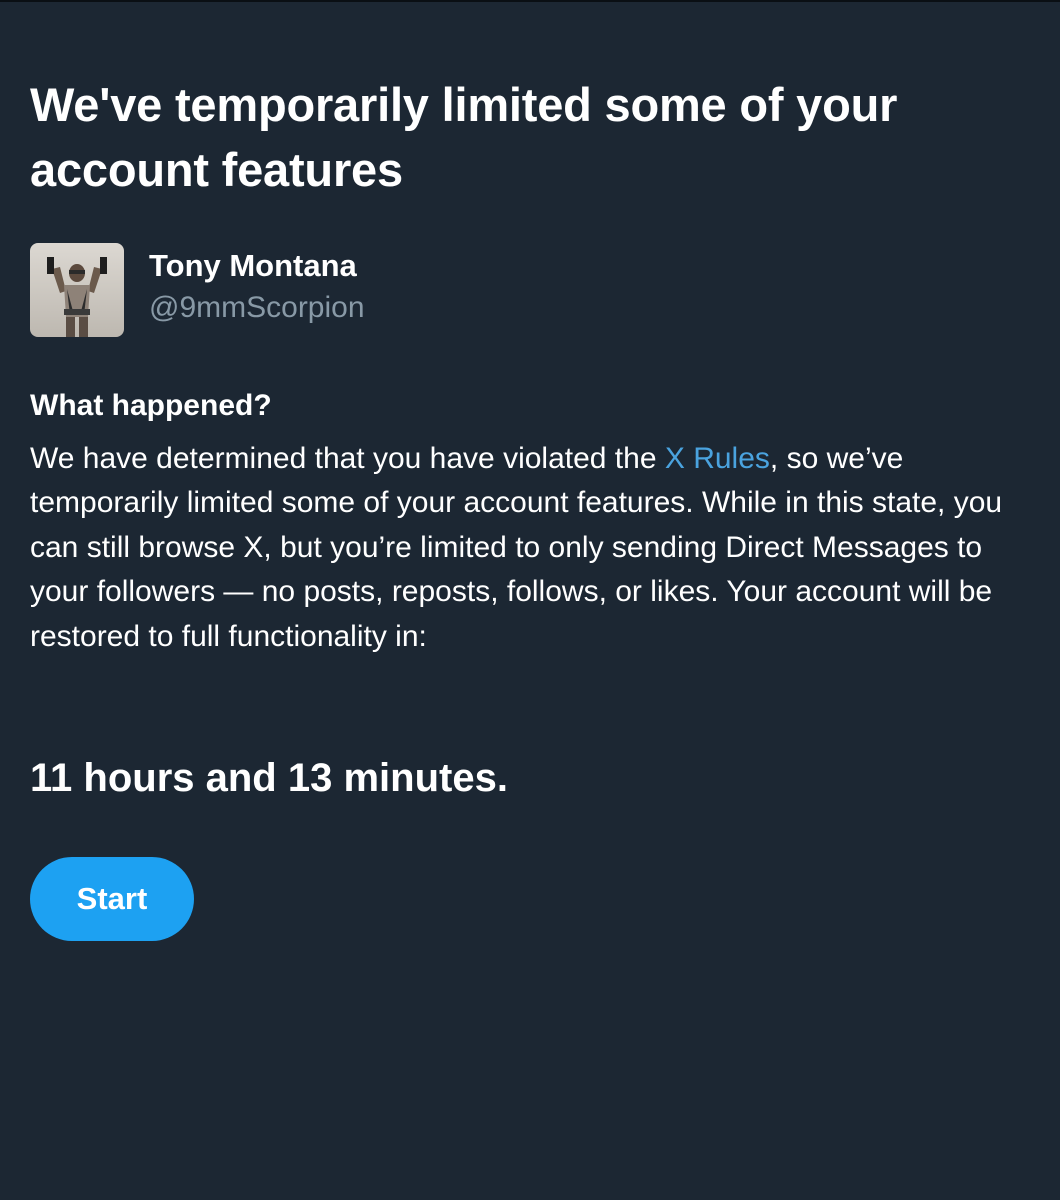 This screenshot has height=1200, width=1060. Describe the element at coordinates (530, 1) in the screenshot. I see `top-border` at that location.